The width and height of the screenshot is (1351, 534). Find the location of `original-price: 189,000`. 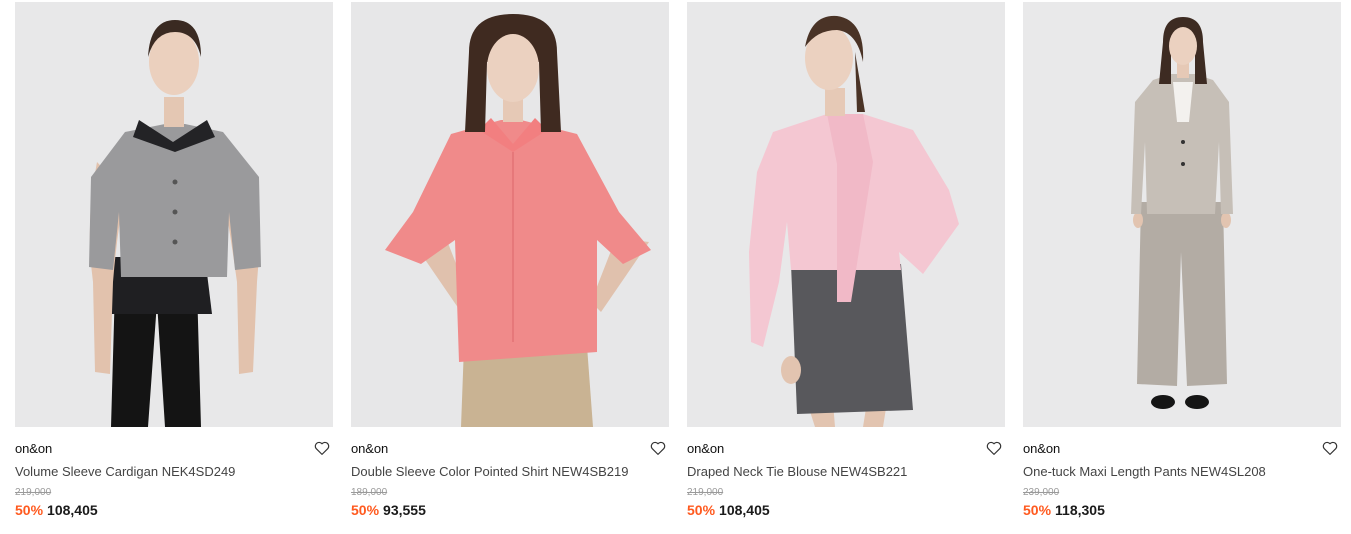

original-price: 189,000 is located at coordinates (369, 492).